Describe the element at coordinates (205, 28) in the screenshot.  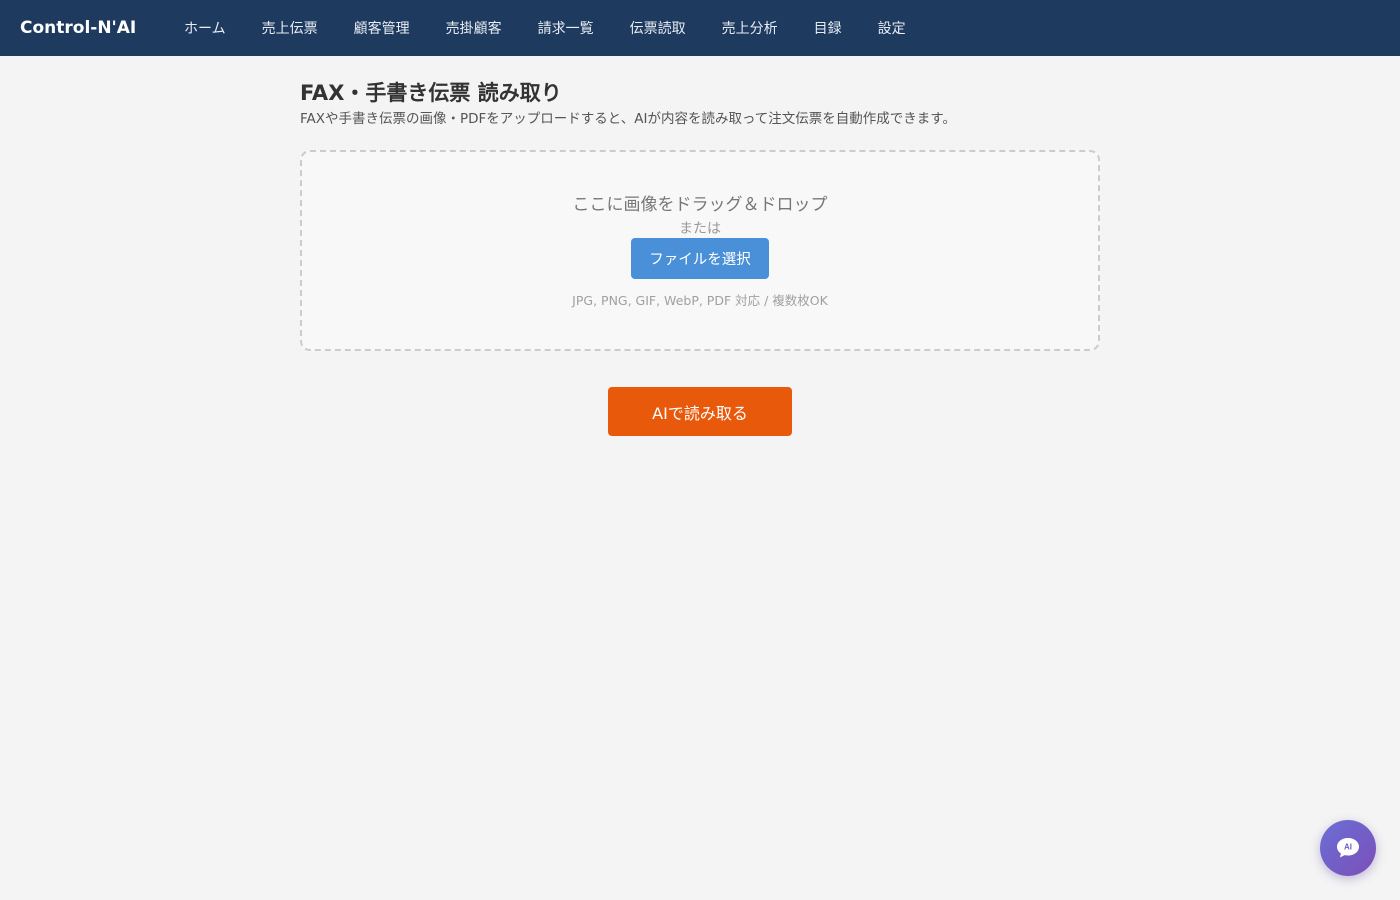
I see `nav-item-home: ホーム` at that location.